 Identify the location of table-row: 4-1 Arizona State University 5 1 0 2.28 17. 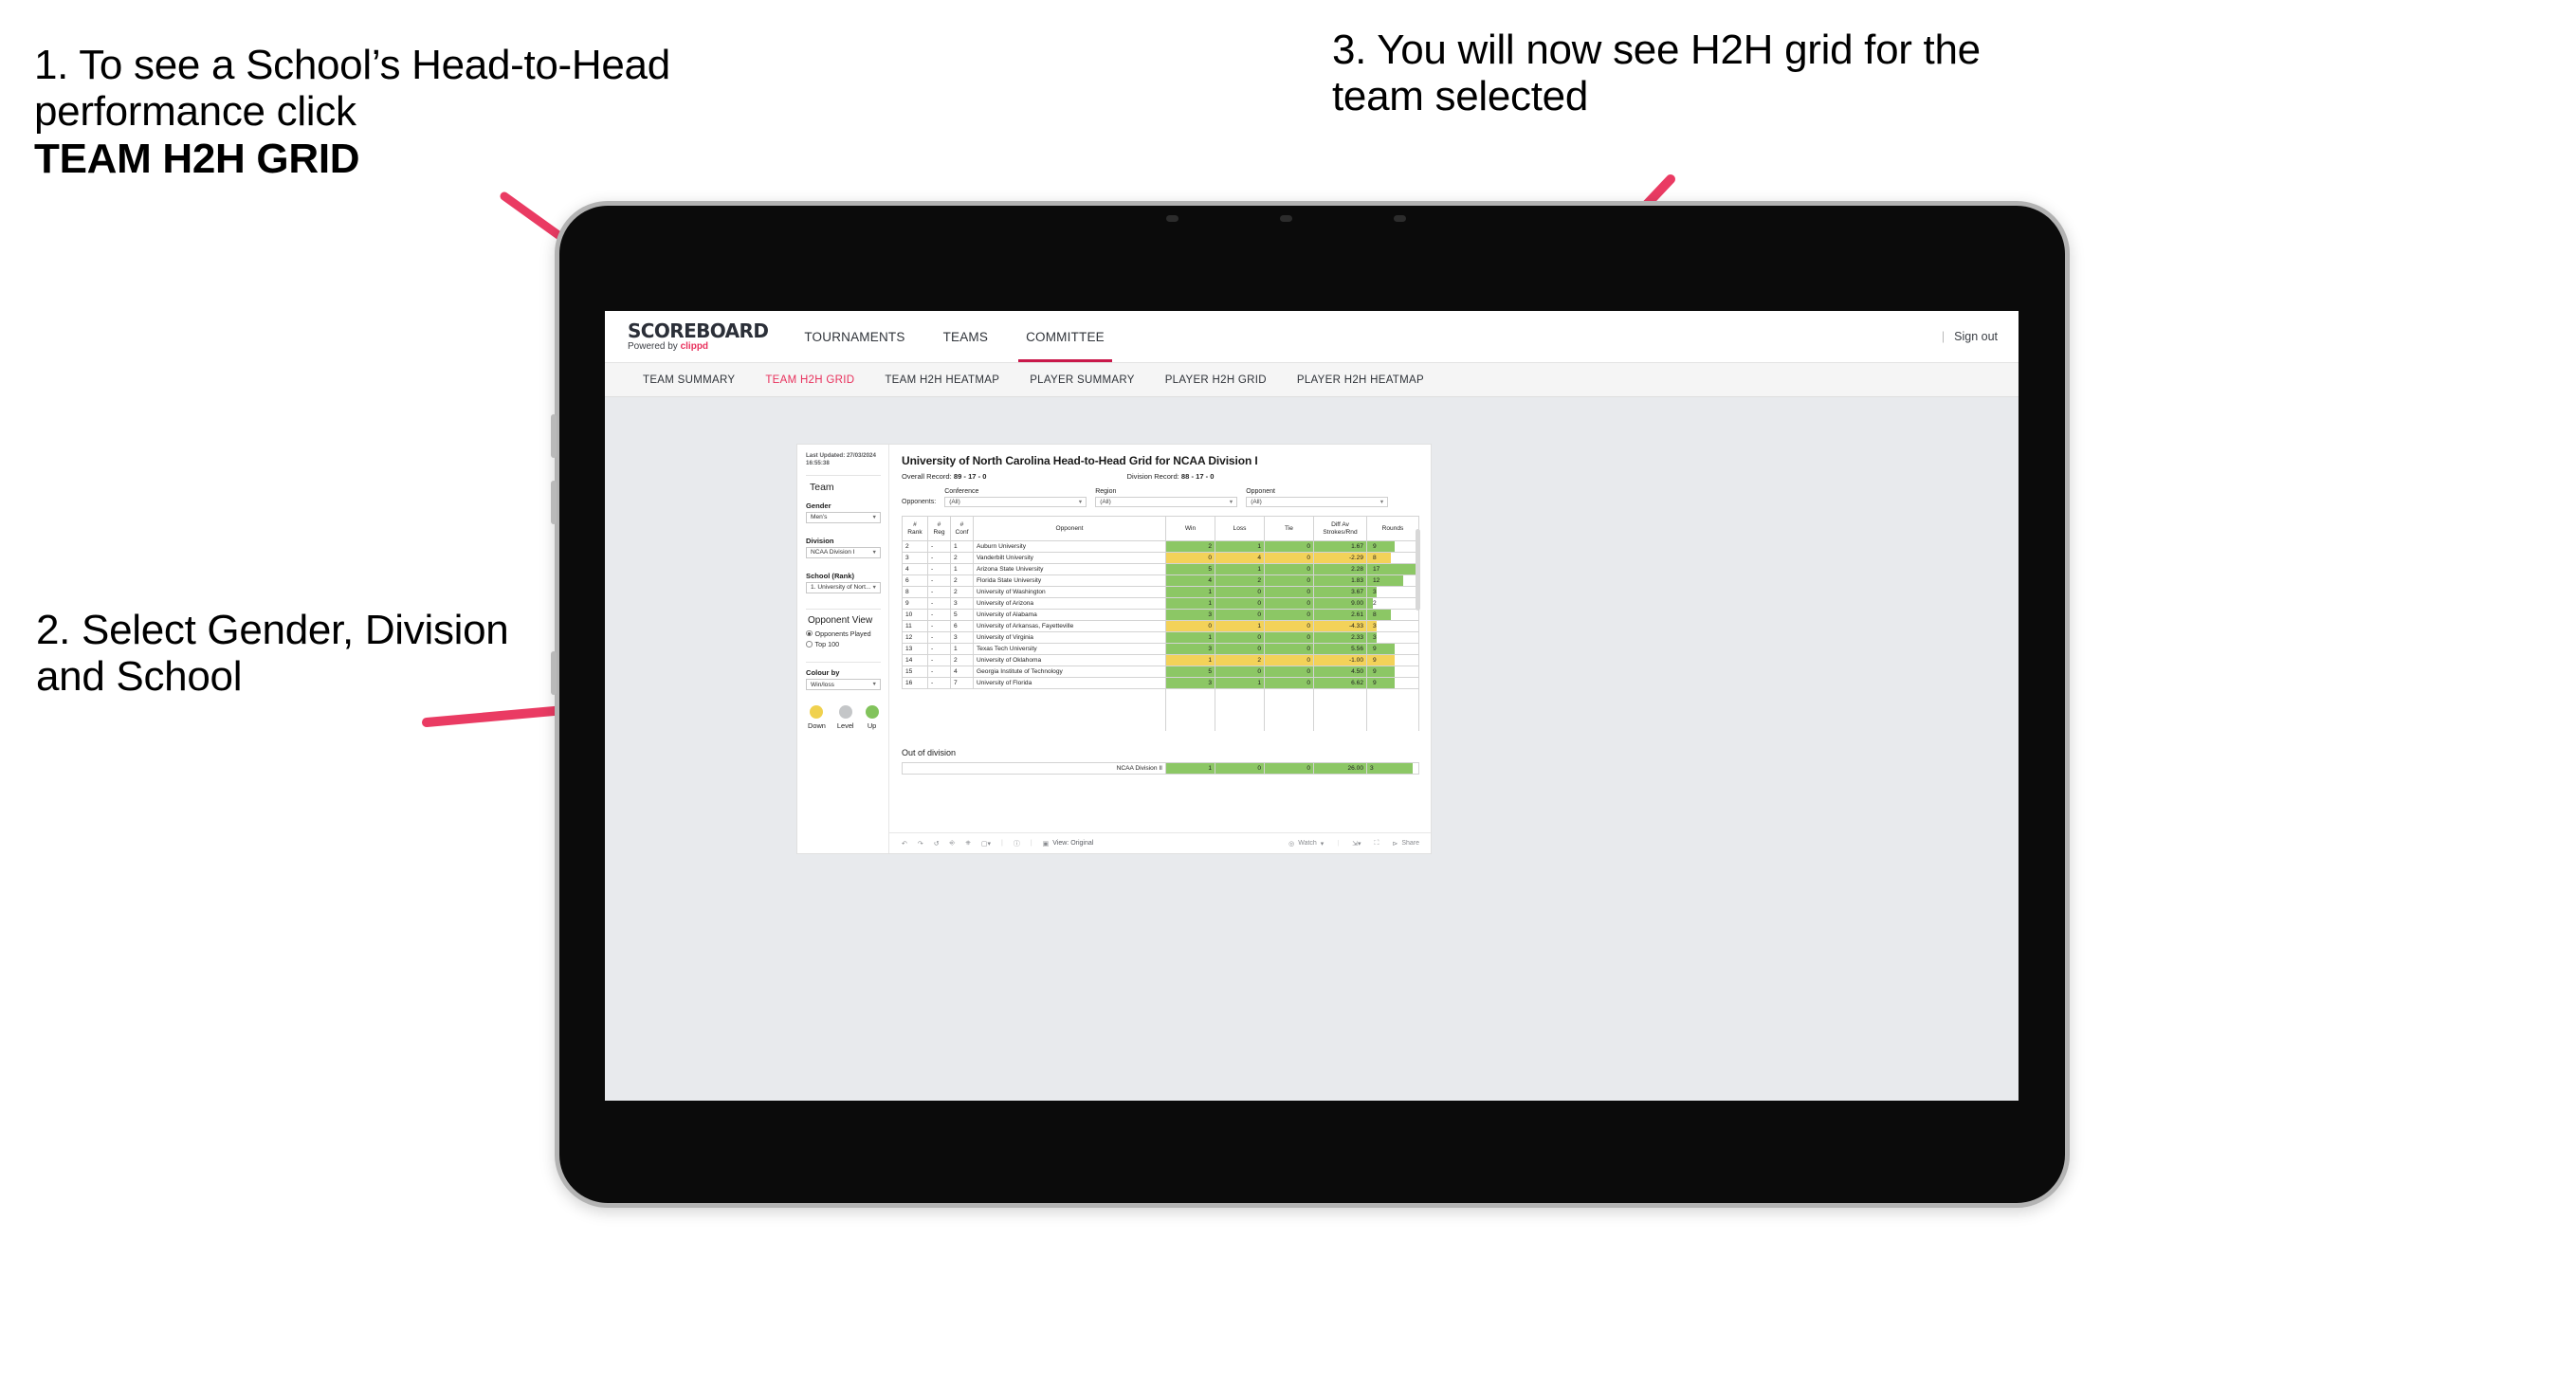
(1160, 569).